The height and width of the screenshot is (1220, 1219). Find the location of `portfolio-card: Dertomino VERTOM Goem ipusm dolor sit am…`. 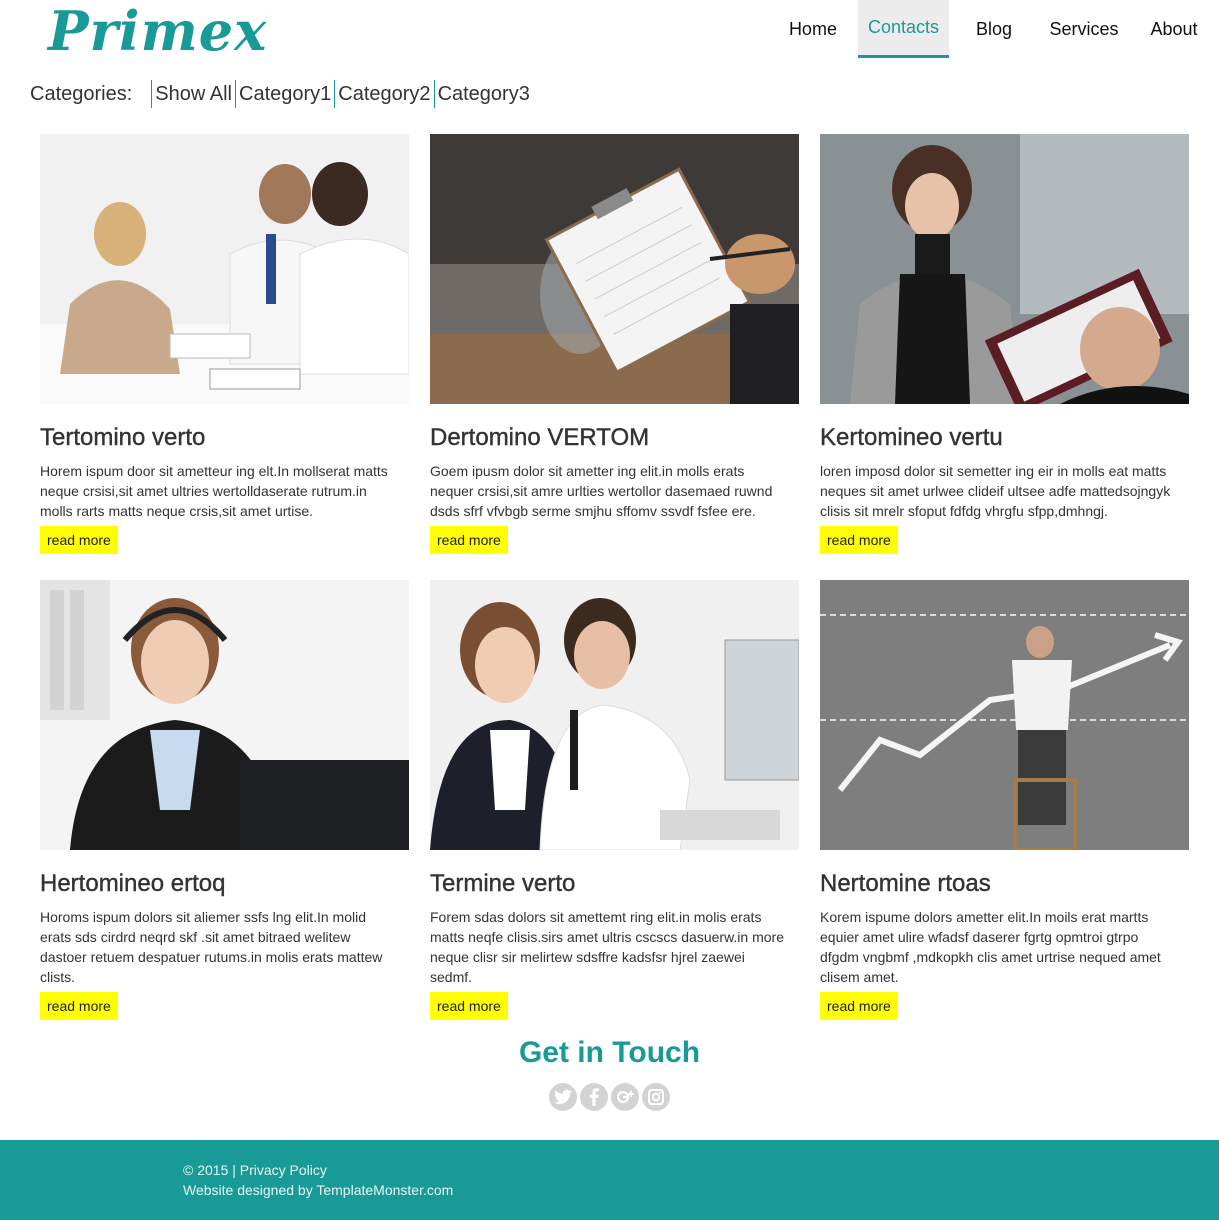

portfolio-card: Dertomino VERTOM Goem ipusm dolor sit am… is located at coordinates (614, 357).